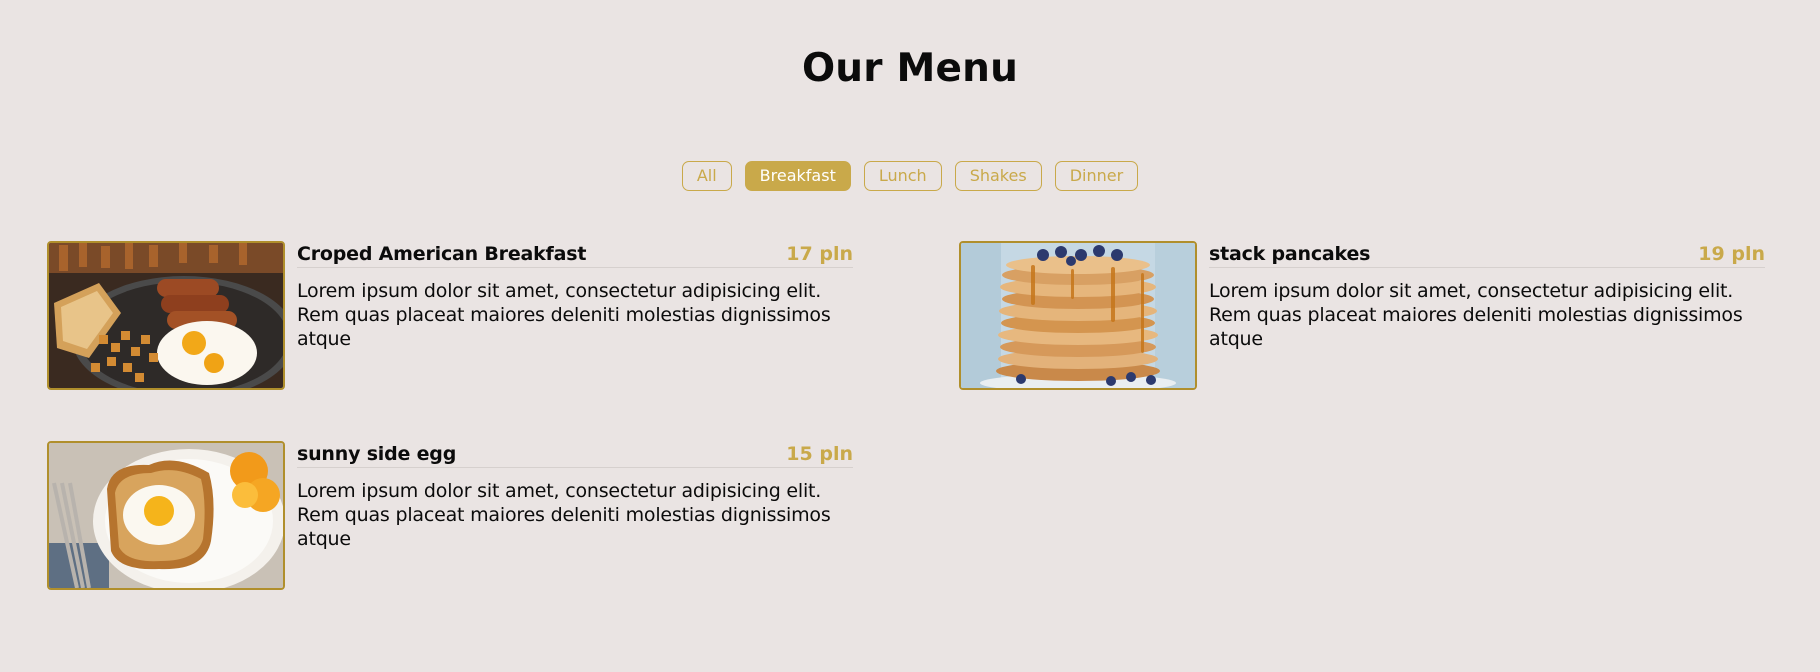 The width and height of the screenshot is (1820, 672). Describe the element at coordinates (910, 68) in the screenshot. I see `page-title: Our Menu` at that location.